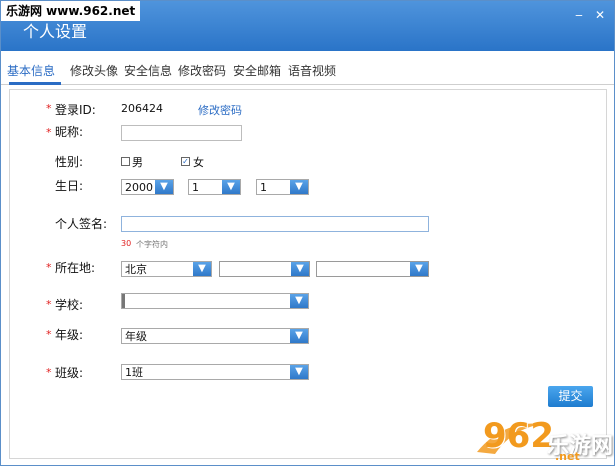 This screenshot has height=466, width=615. Describe the element at coordinates (136, 269) in the screenshot. I see `province-value: 北京` at that location.